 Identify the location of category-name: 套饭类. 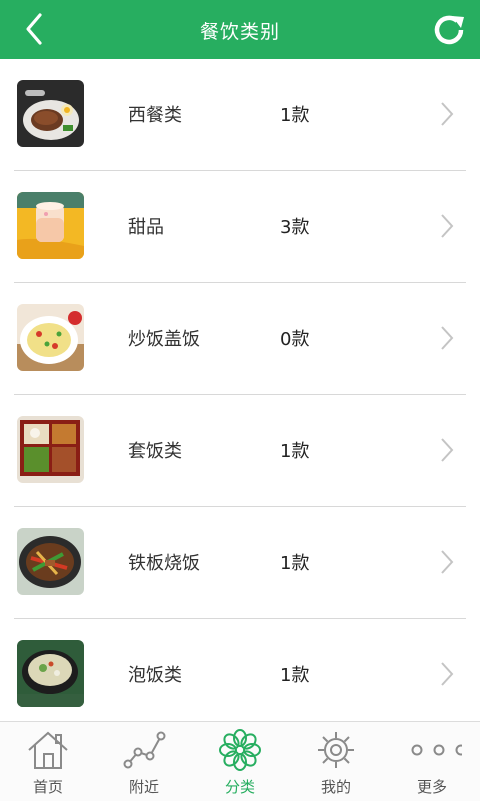
(155, 451).